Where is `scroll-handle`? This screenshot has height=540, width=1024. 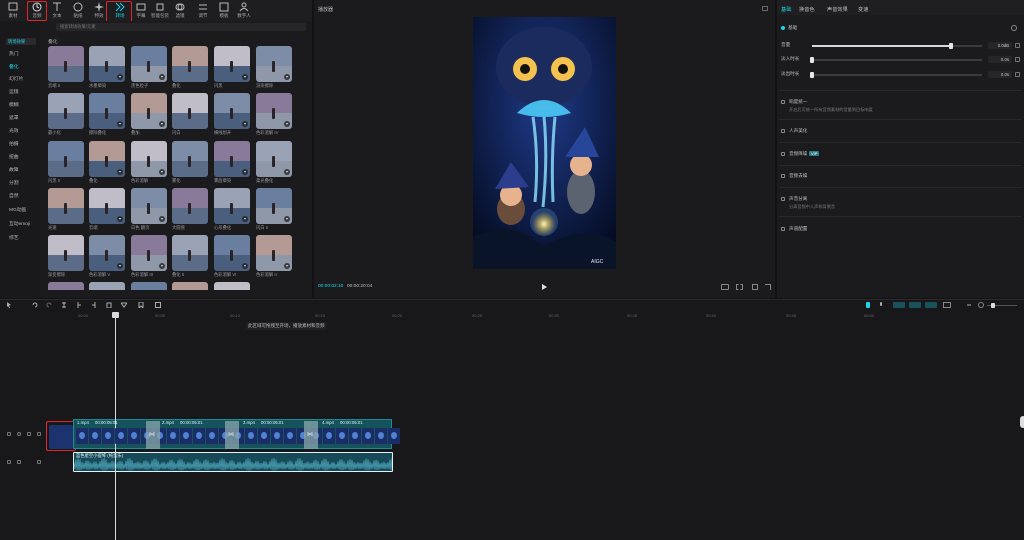
scroll-handle is located at coordinates (1022, 422).